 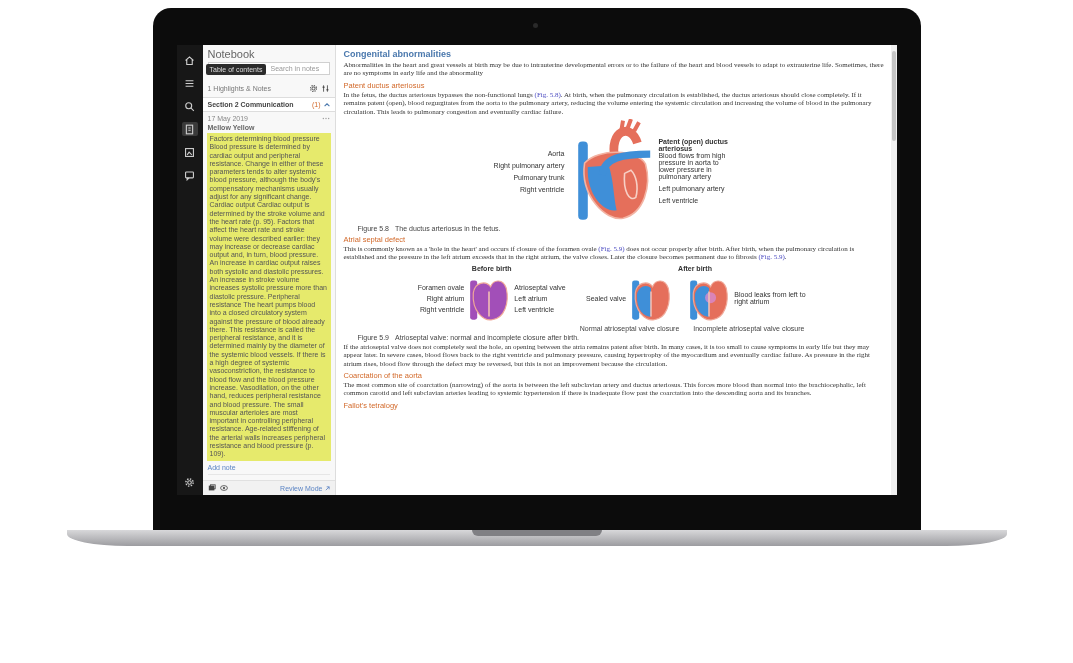 What do you see at coordinates (325, 88) in the screenshot?
I see `sliders-icon` at bounding box center [325, 88].